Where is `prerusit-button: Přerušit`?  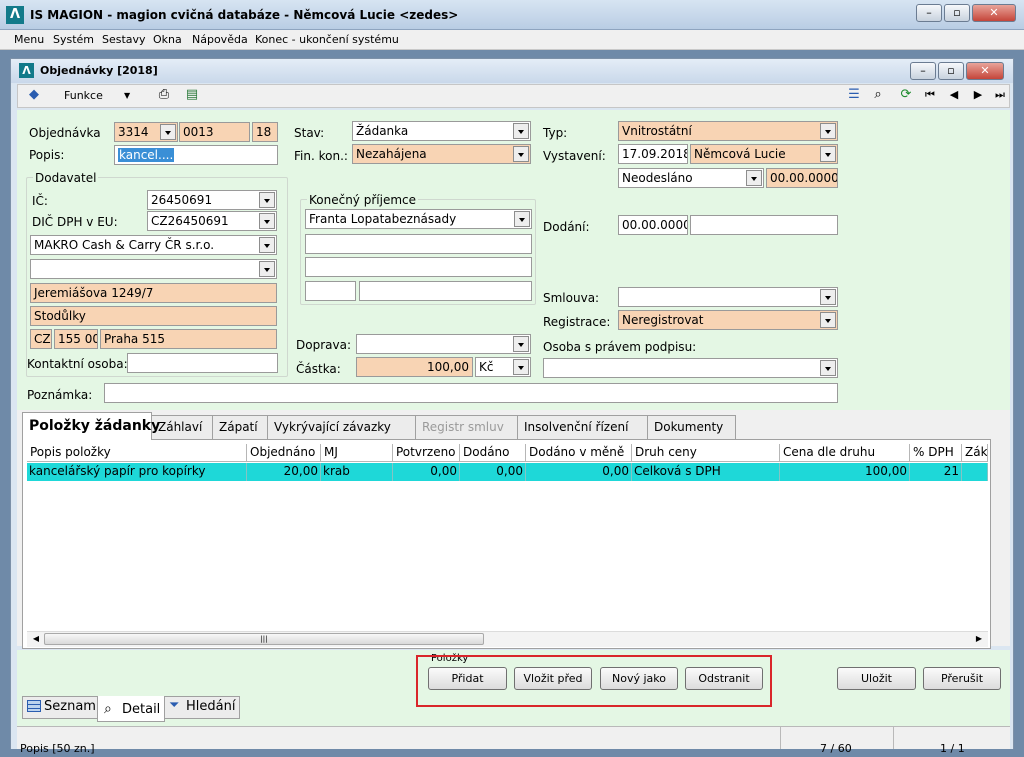 prerusit-button: Přerušit is located at coordinates (962, 678).